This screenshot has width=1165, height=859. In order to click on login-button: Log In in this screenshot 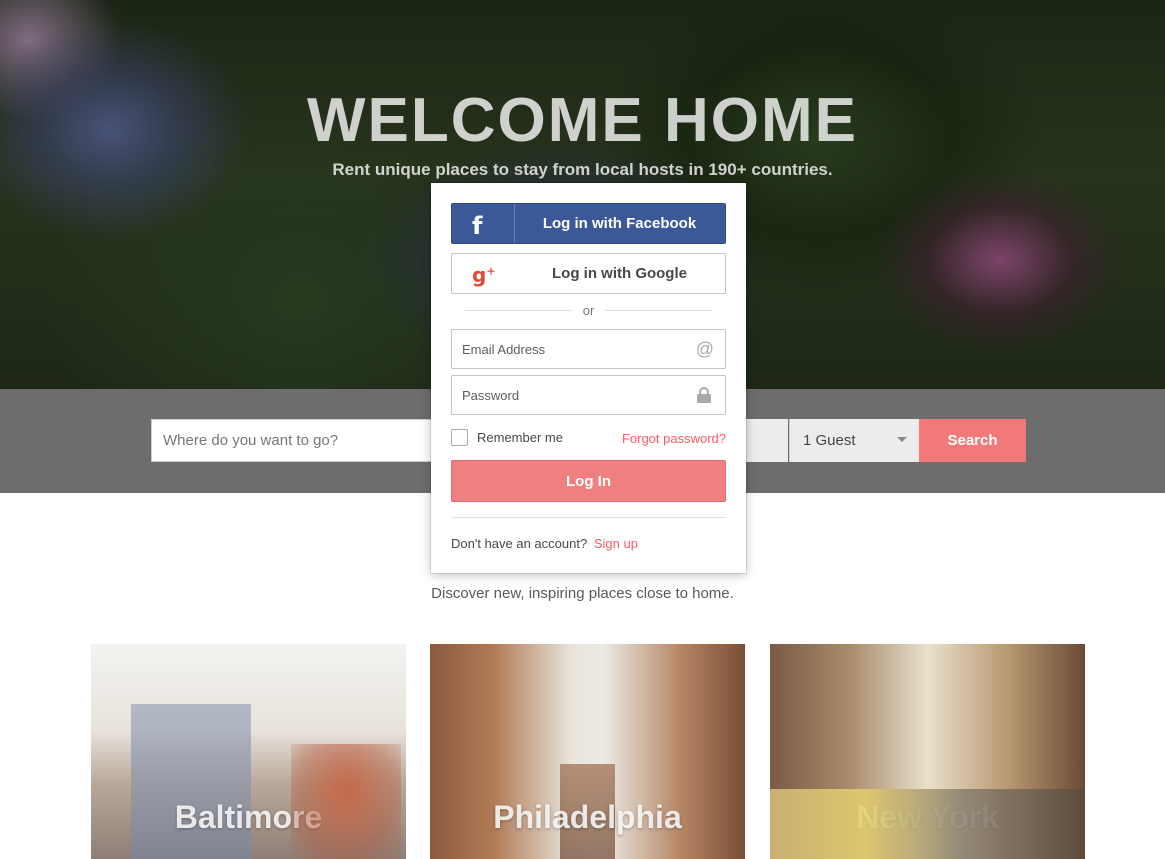, I will do `click(588, 481)`.